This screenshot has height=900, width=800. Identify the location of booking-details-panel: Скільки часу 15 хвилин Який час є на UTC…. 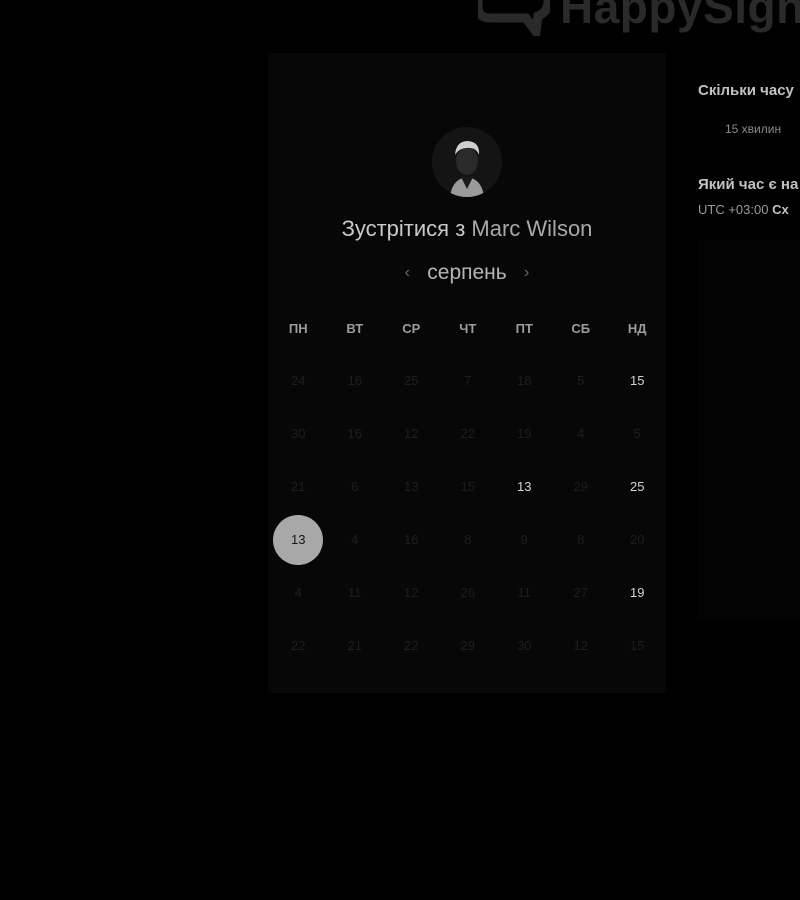
(749, 149).